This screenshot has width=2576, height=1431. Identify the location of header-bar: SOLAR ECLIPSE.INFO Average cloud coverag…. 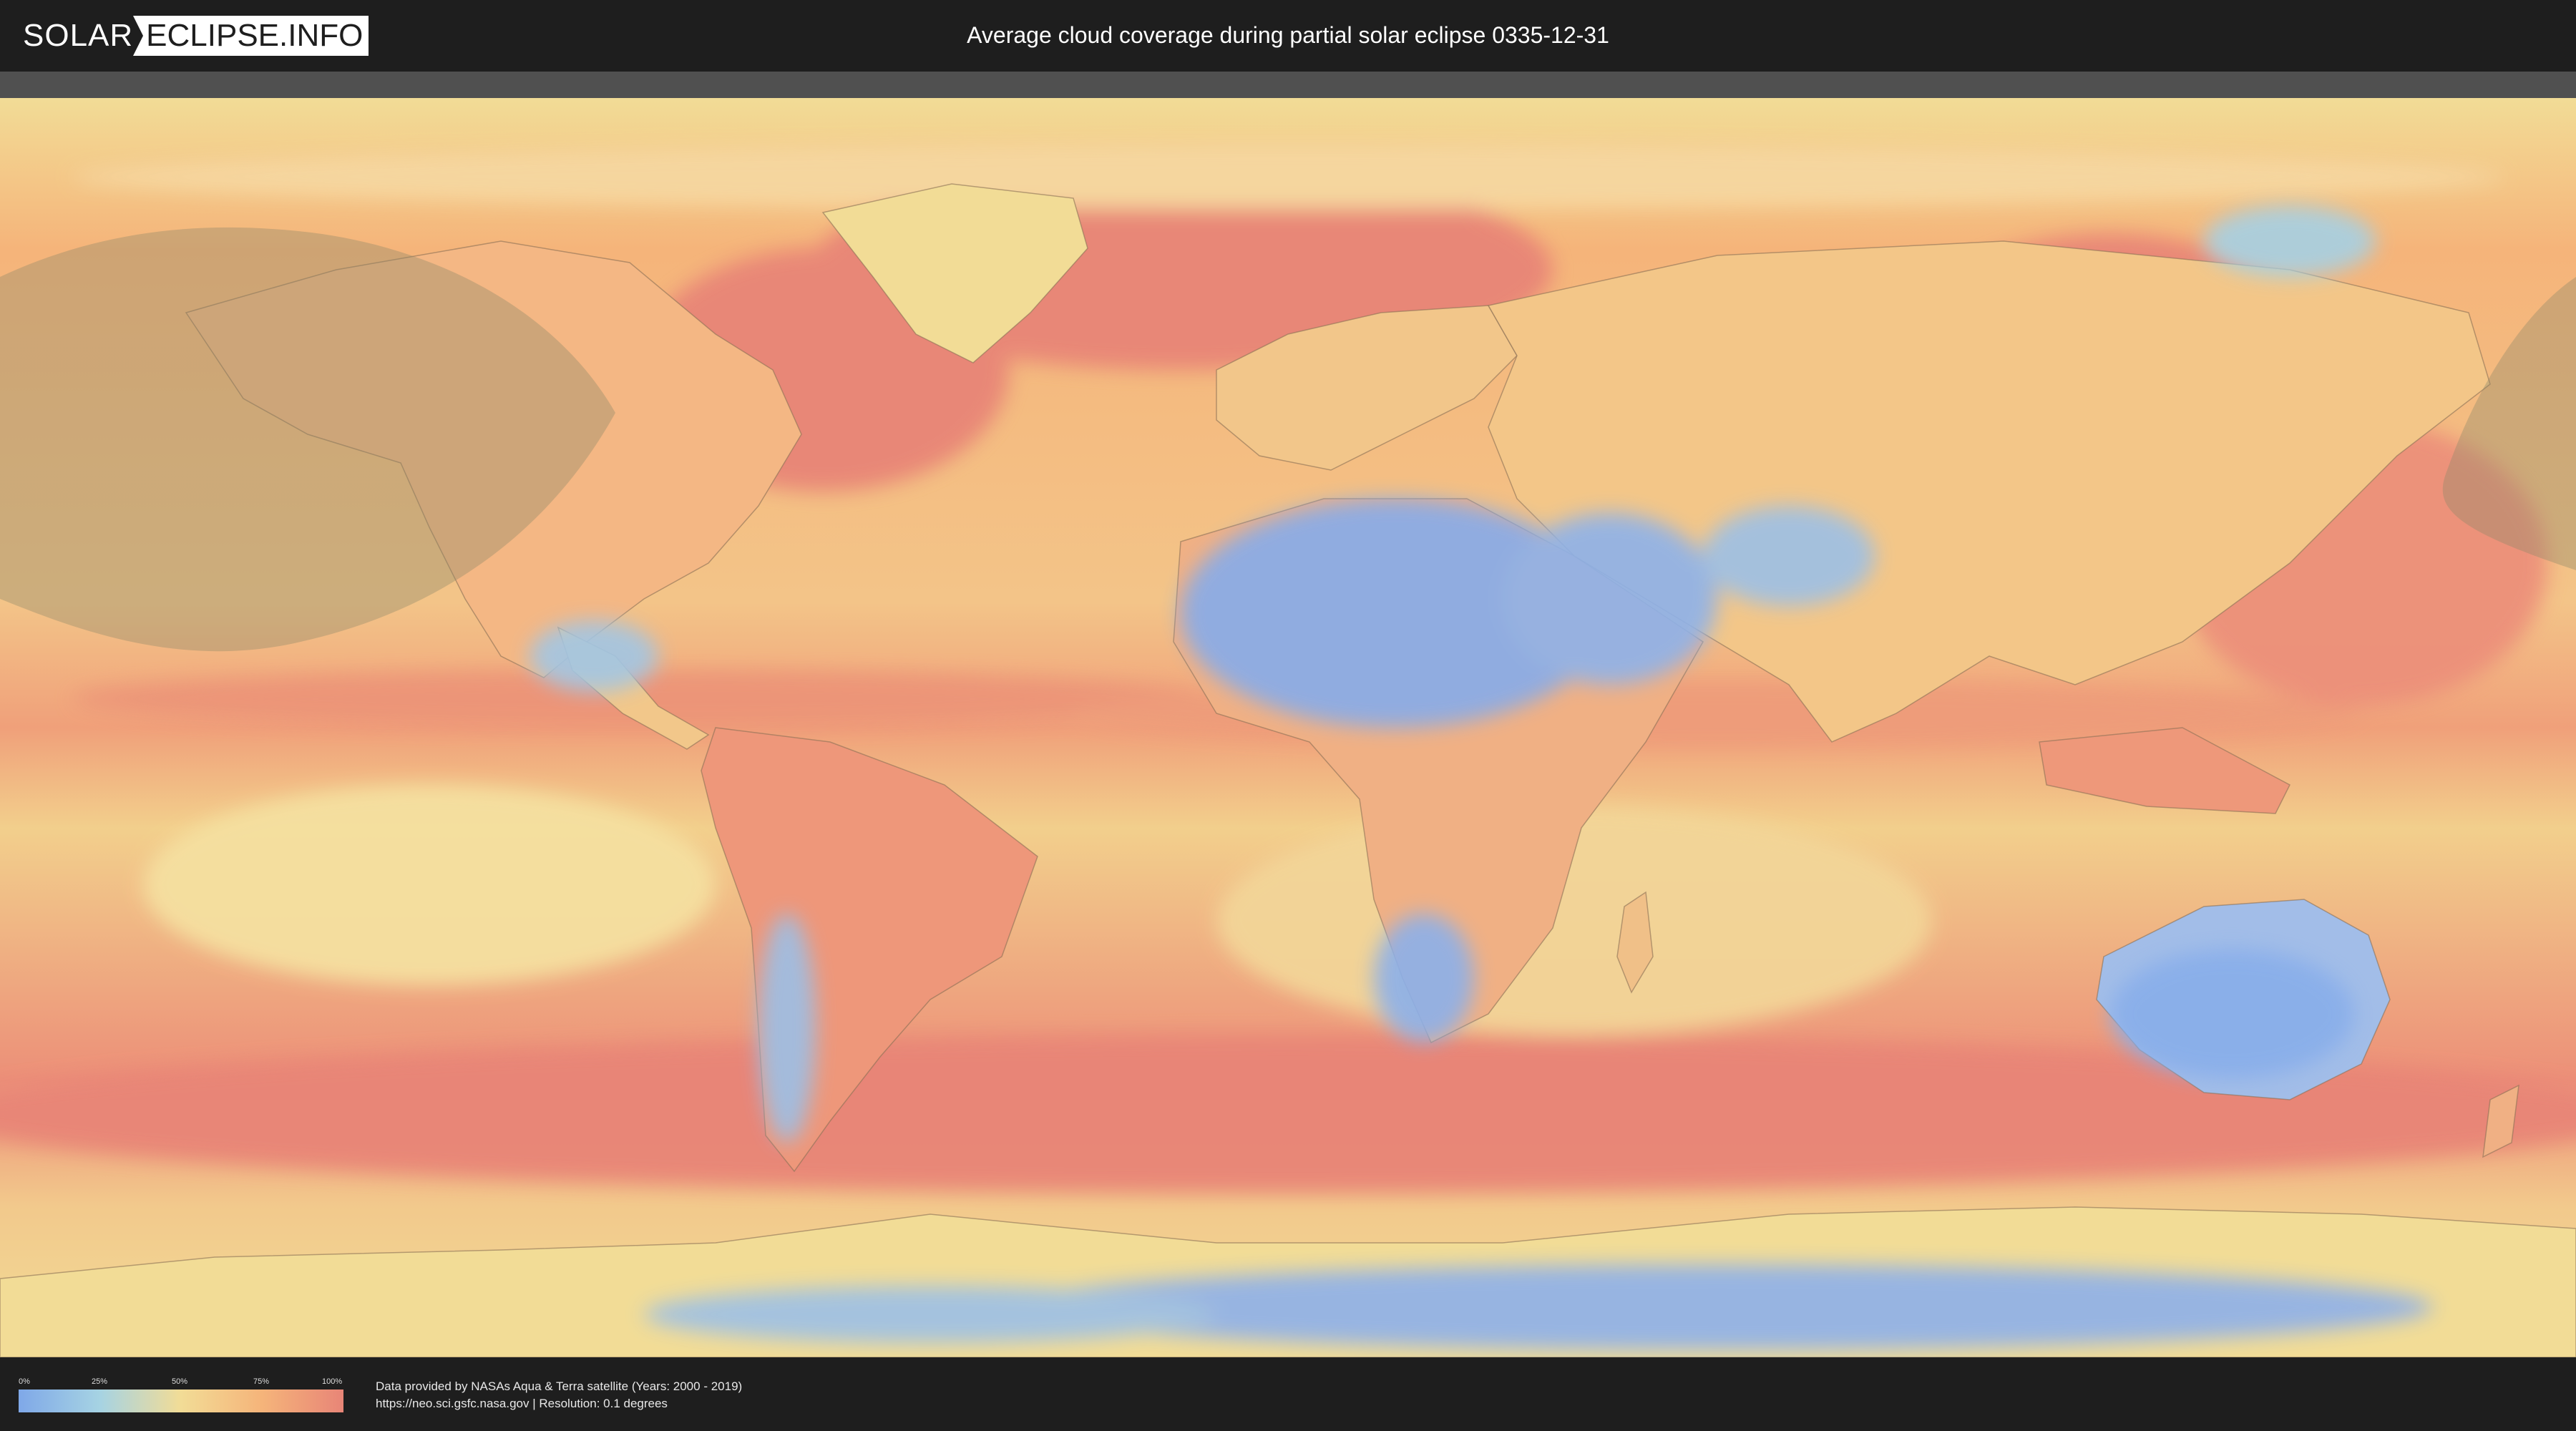
(1288, 36).